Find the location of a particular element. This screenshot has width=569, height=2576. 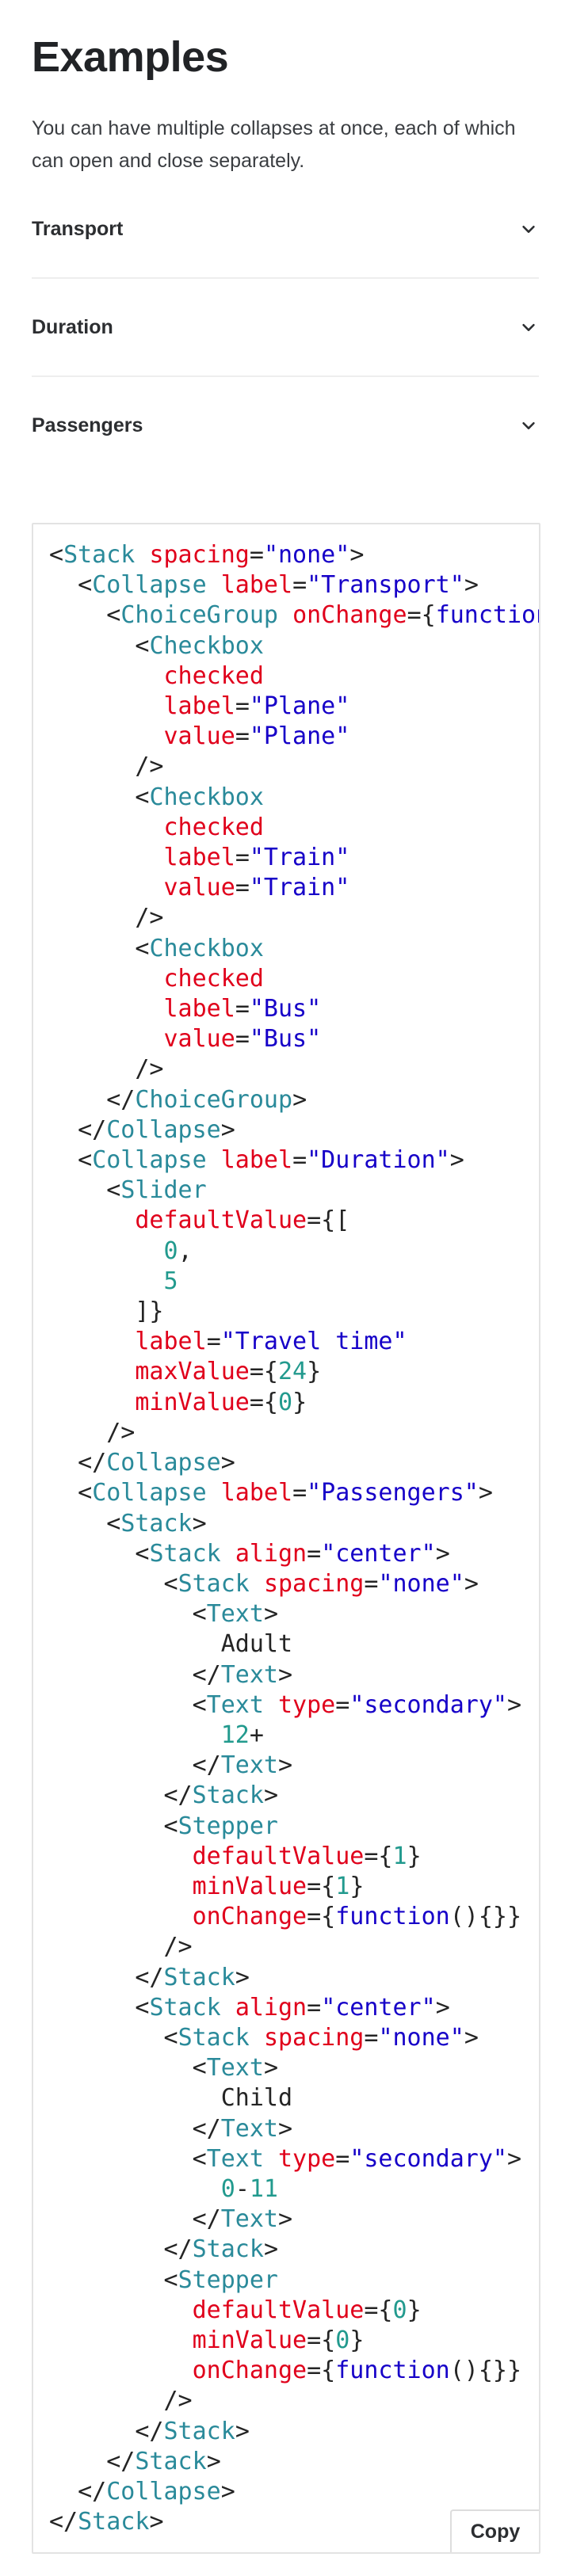

collapse-transport: Transport is located at coordinates (285, 230).